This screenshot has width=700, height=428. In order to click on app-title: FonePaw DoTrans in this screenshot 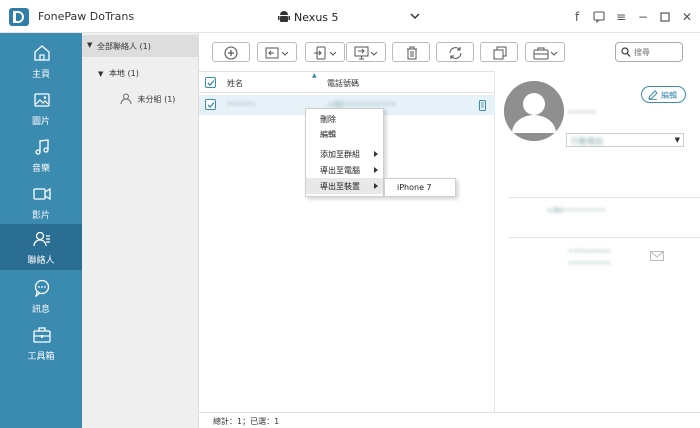, I will do `click(86, 16)`.